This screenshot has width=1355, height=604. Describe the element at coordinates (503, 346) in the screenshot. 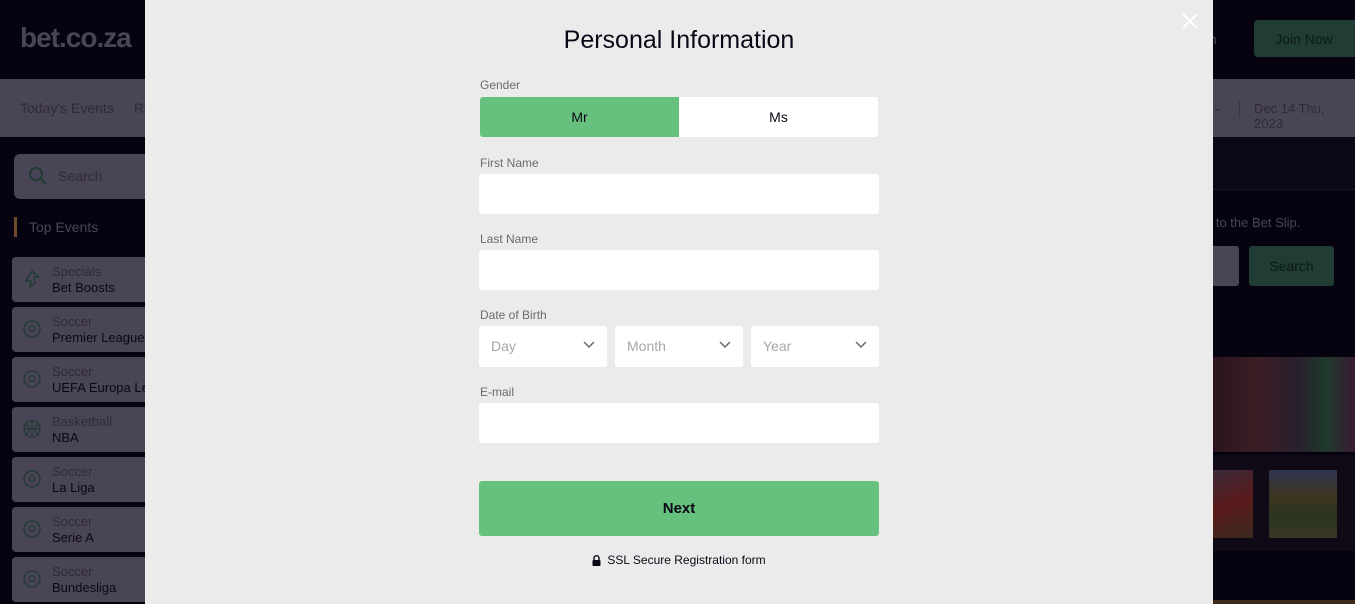

I see `day-placeholder: Day` at that location.